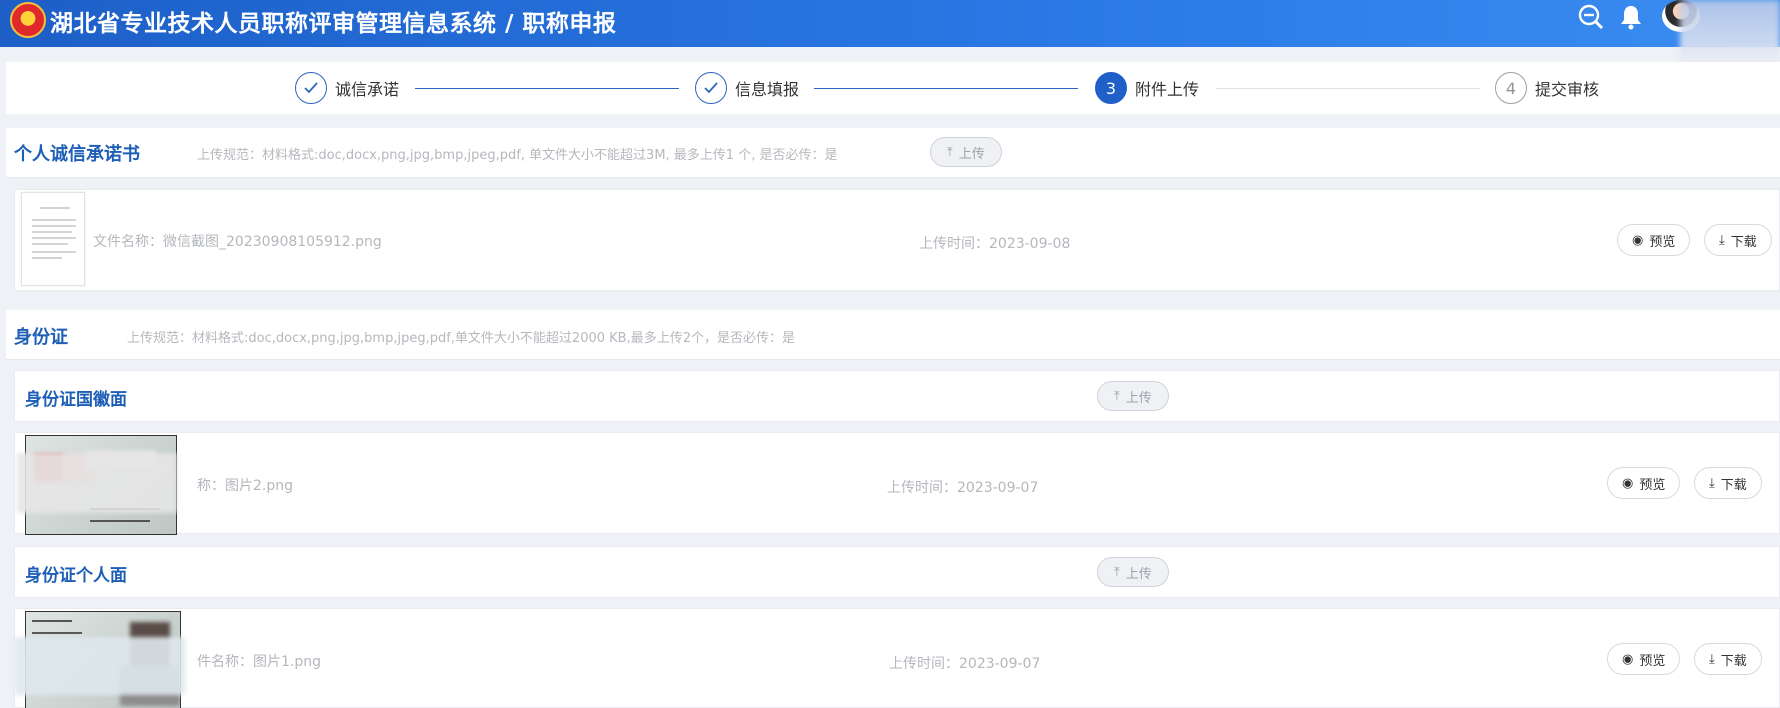 This screenshot has height=708, width=1780. I want to click on zoom-out-icon, so click(1591, 18).